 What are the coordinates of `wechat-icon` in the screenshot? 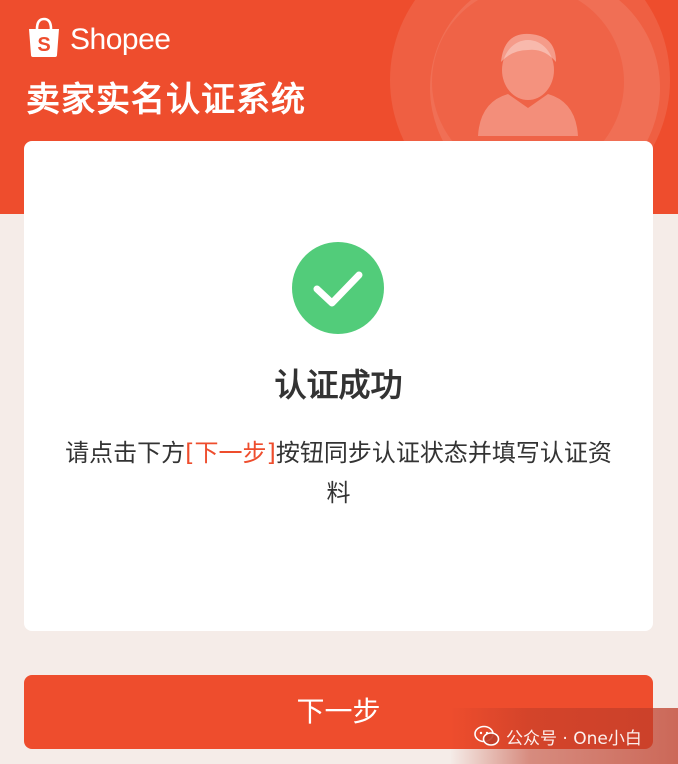 It's located at (487, 735).